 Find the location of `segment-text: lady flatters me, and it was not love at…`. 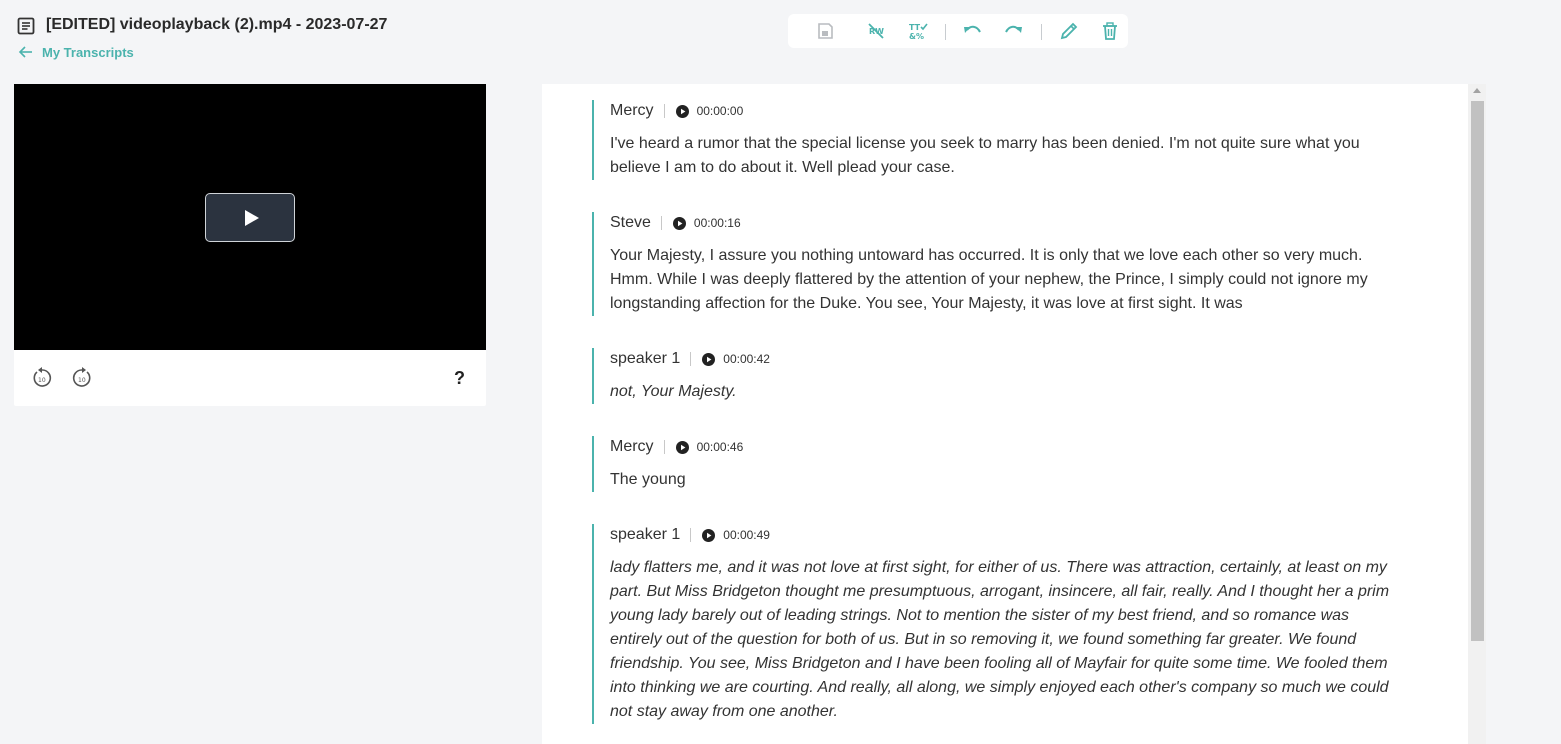

segment-text: lady flatters me, and it was not love at… is located at coordinates (1005, 640).